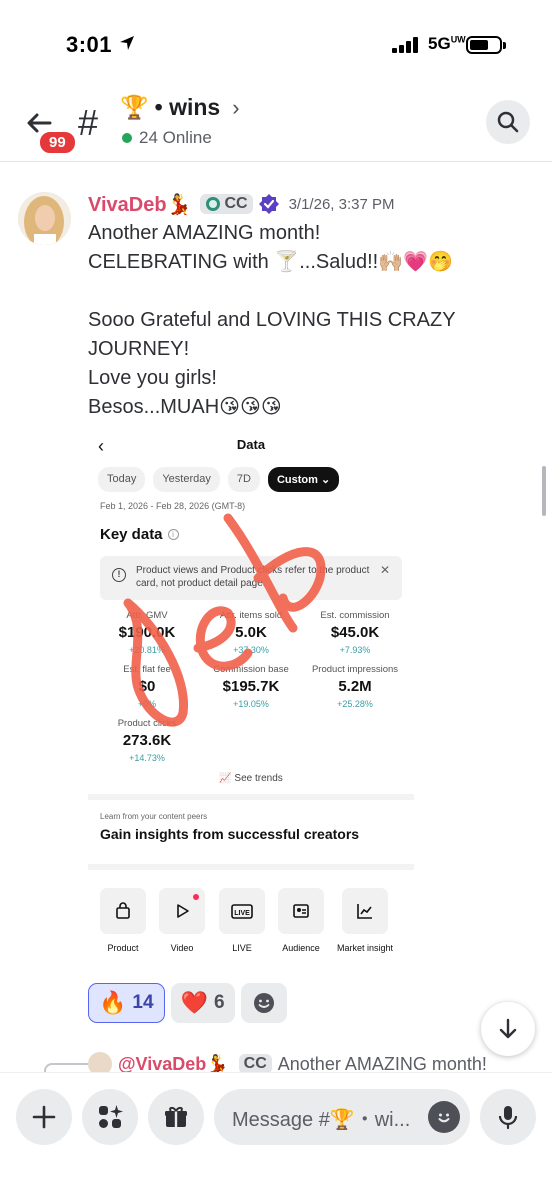  I want to click on search-icon, so click(508, 122).